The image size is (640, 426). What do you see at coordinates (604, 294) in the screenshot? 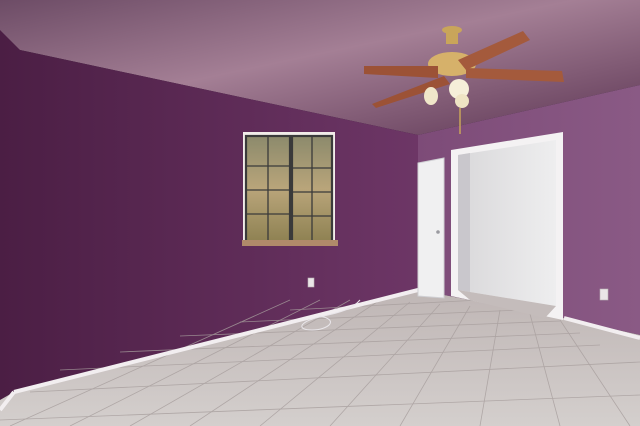
I see `wall-outlet-right` at bounding box center [604, 294].